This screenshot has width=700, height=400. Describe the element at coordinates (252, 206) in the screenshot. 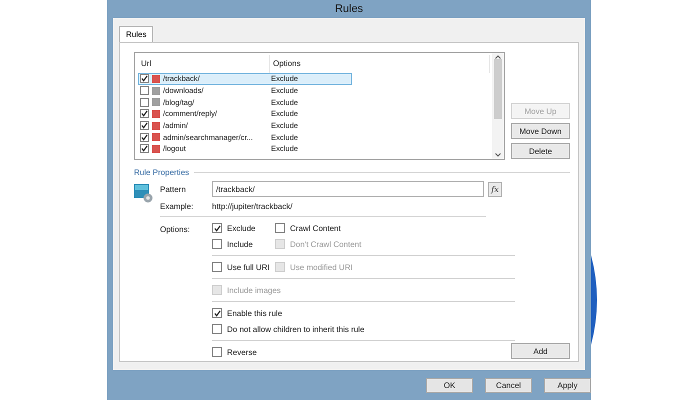

I see `example-text: http://jupiter/trackback/` at that location.